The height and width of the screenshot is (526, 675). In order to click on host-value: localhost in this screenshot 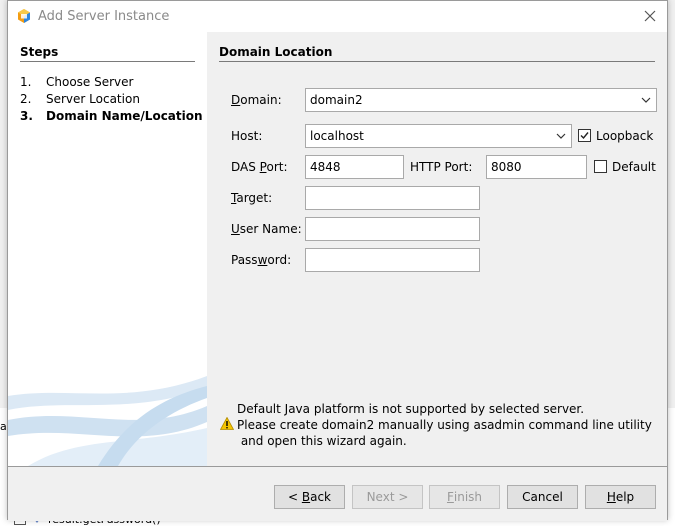, I will do `click(337, 136)`.